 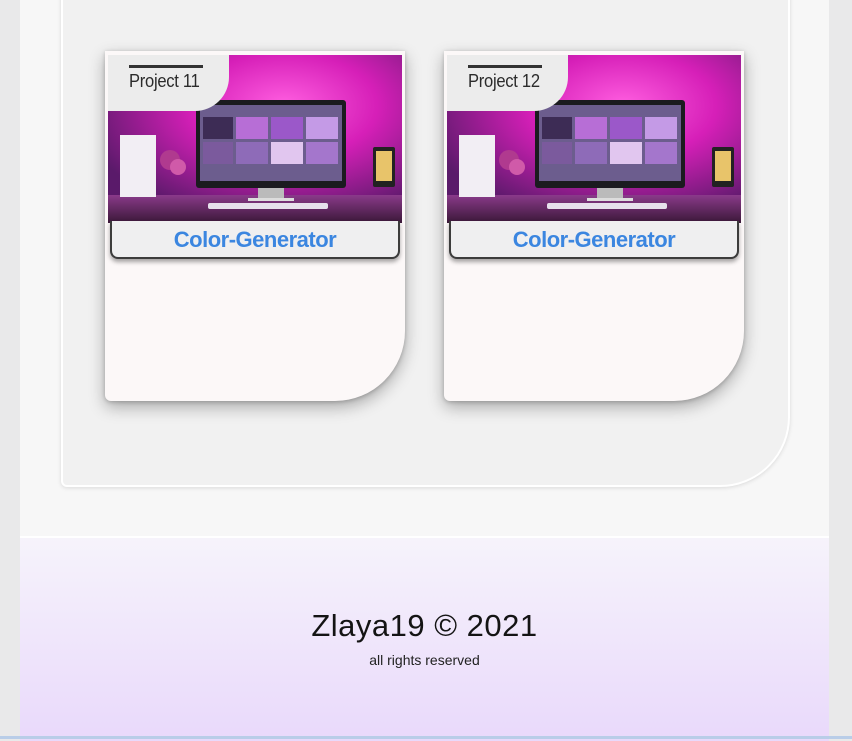 I want to click on project-label: Project 12, so click(x=507, y=83).